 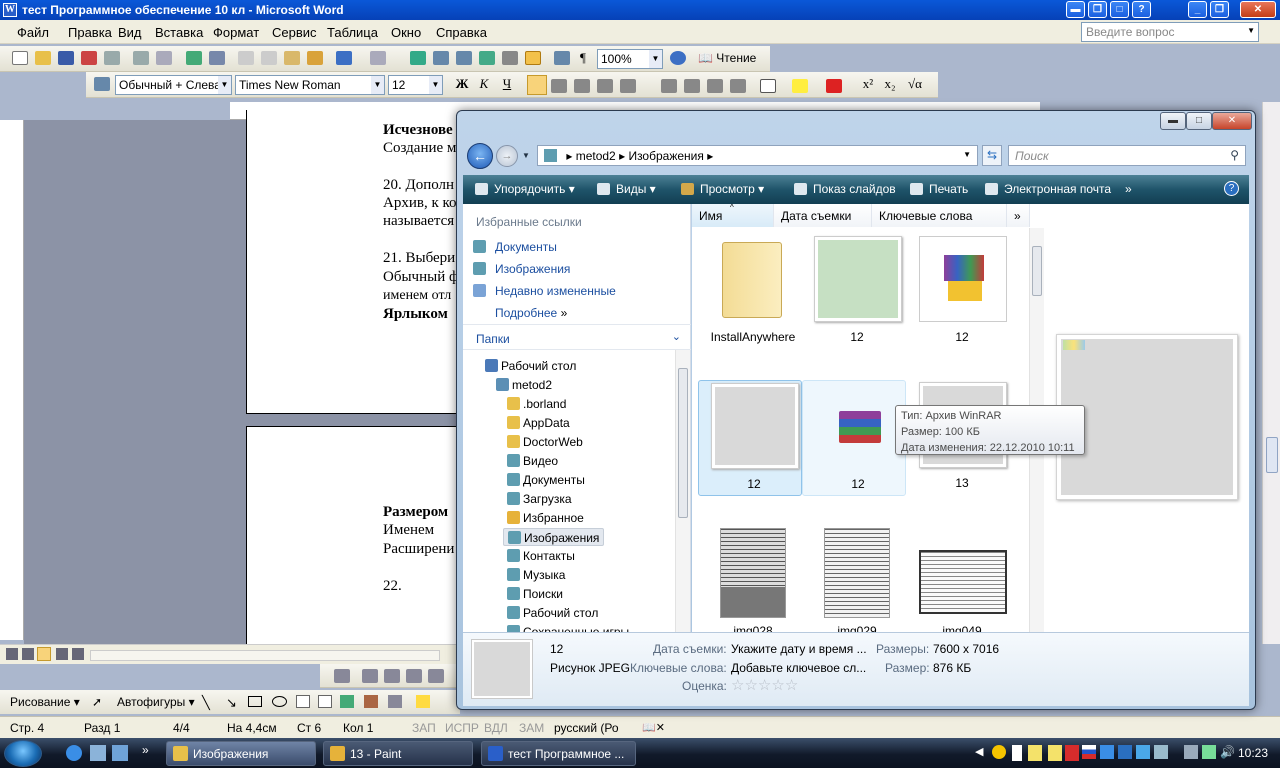 I want to click on volume-icon: 🔊, so click(x=1227, y=752).